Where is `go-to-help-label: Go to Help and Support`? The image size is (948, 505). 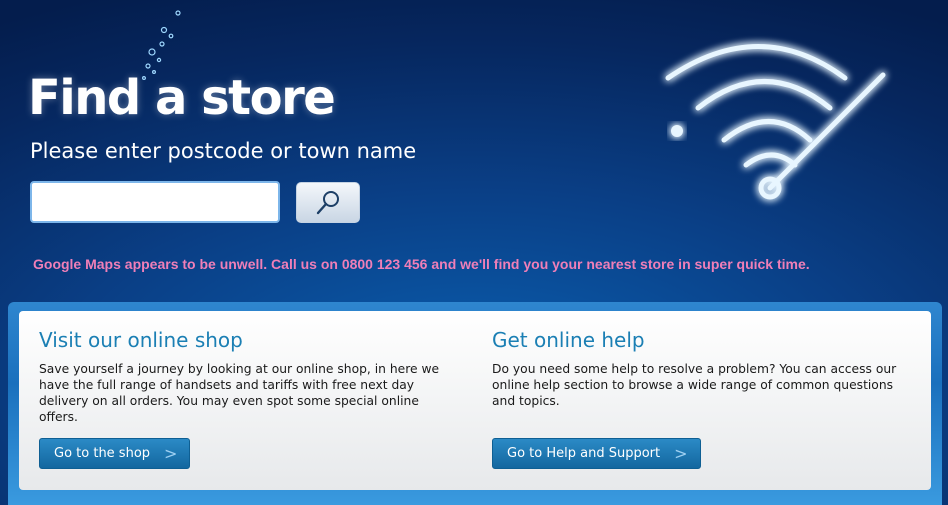
go-to-help-label: Go to Help and Support is located at coordinates (584, 453).